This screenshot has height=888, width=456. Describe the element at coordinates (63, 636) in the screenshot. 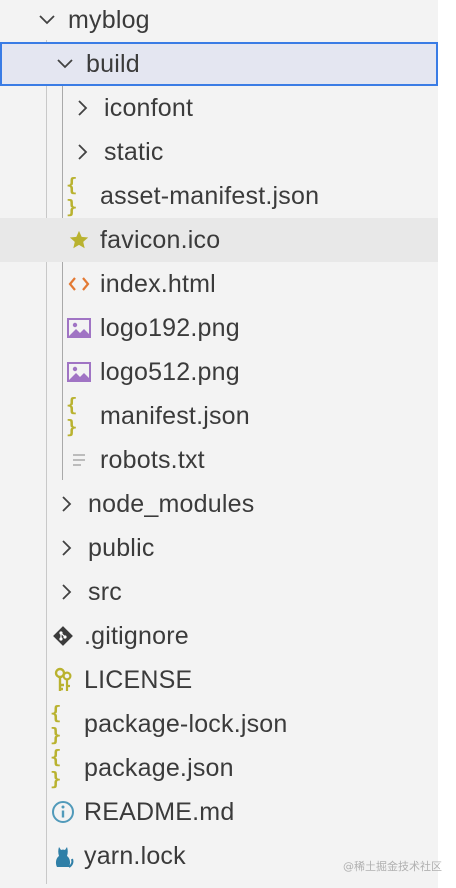

I see `git-icon` at that location.